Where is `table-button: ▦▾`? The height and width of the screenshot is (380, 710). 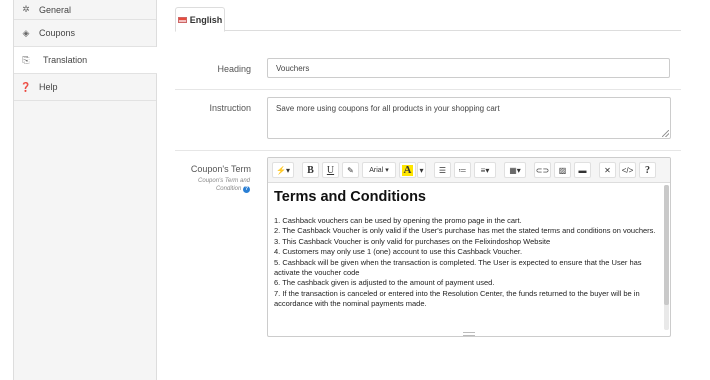
table-button: ▦▾ is located at coordinates (515, 170).